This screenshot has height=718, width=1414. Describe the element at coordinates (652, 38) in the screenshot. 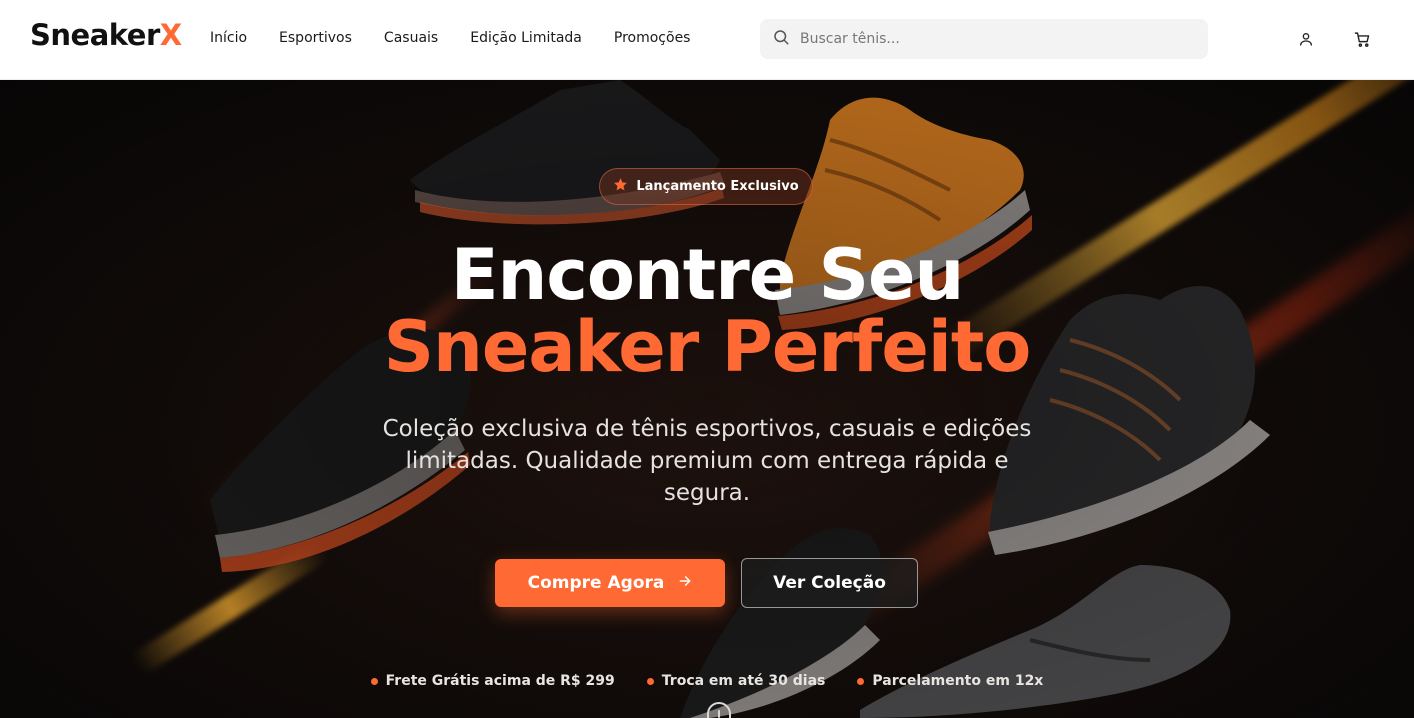

I see `nav-item-promocoes: Promoções` at that location.